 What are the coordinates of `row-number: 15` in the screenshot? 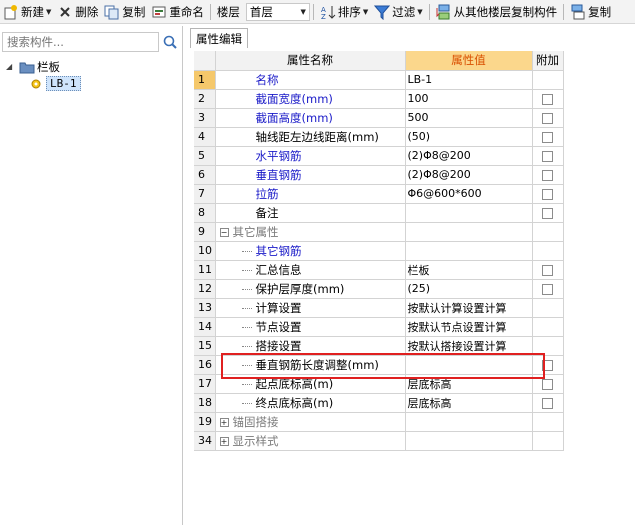 It's located at (205, 346).